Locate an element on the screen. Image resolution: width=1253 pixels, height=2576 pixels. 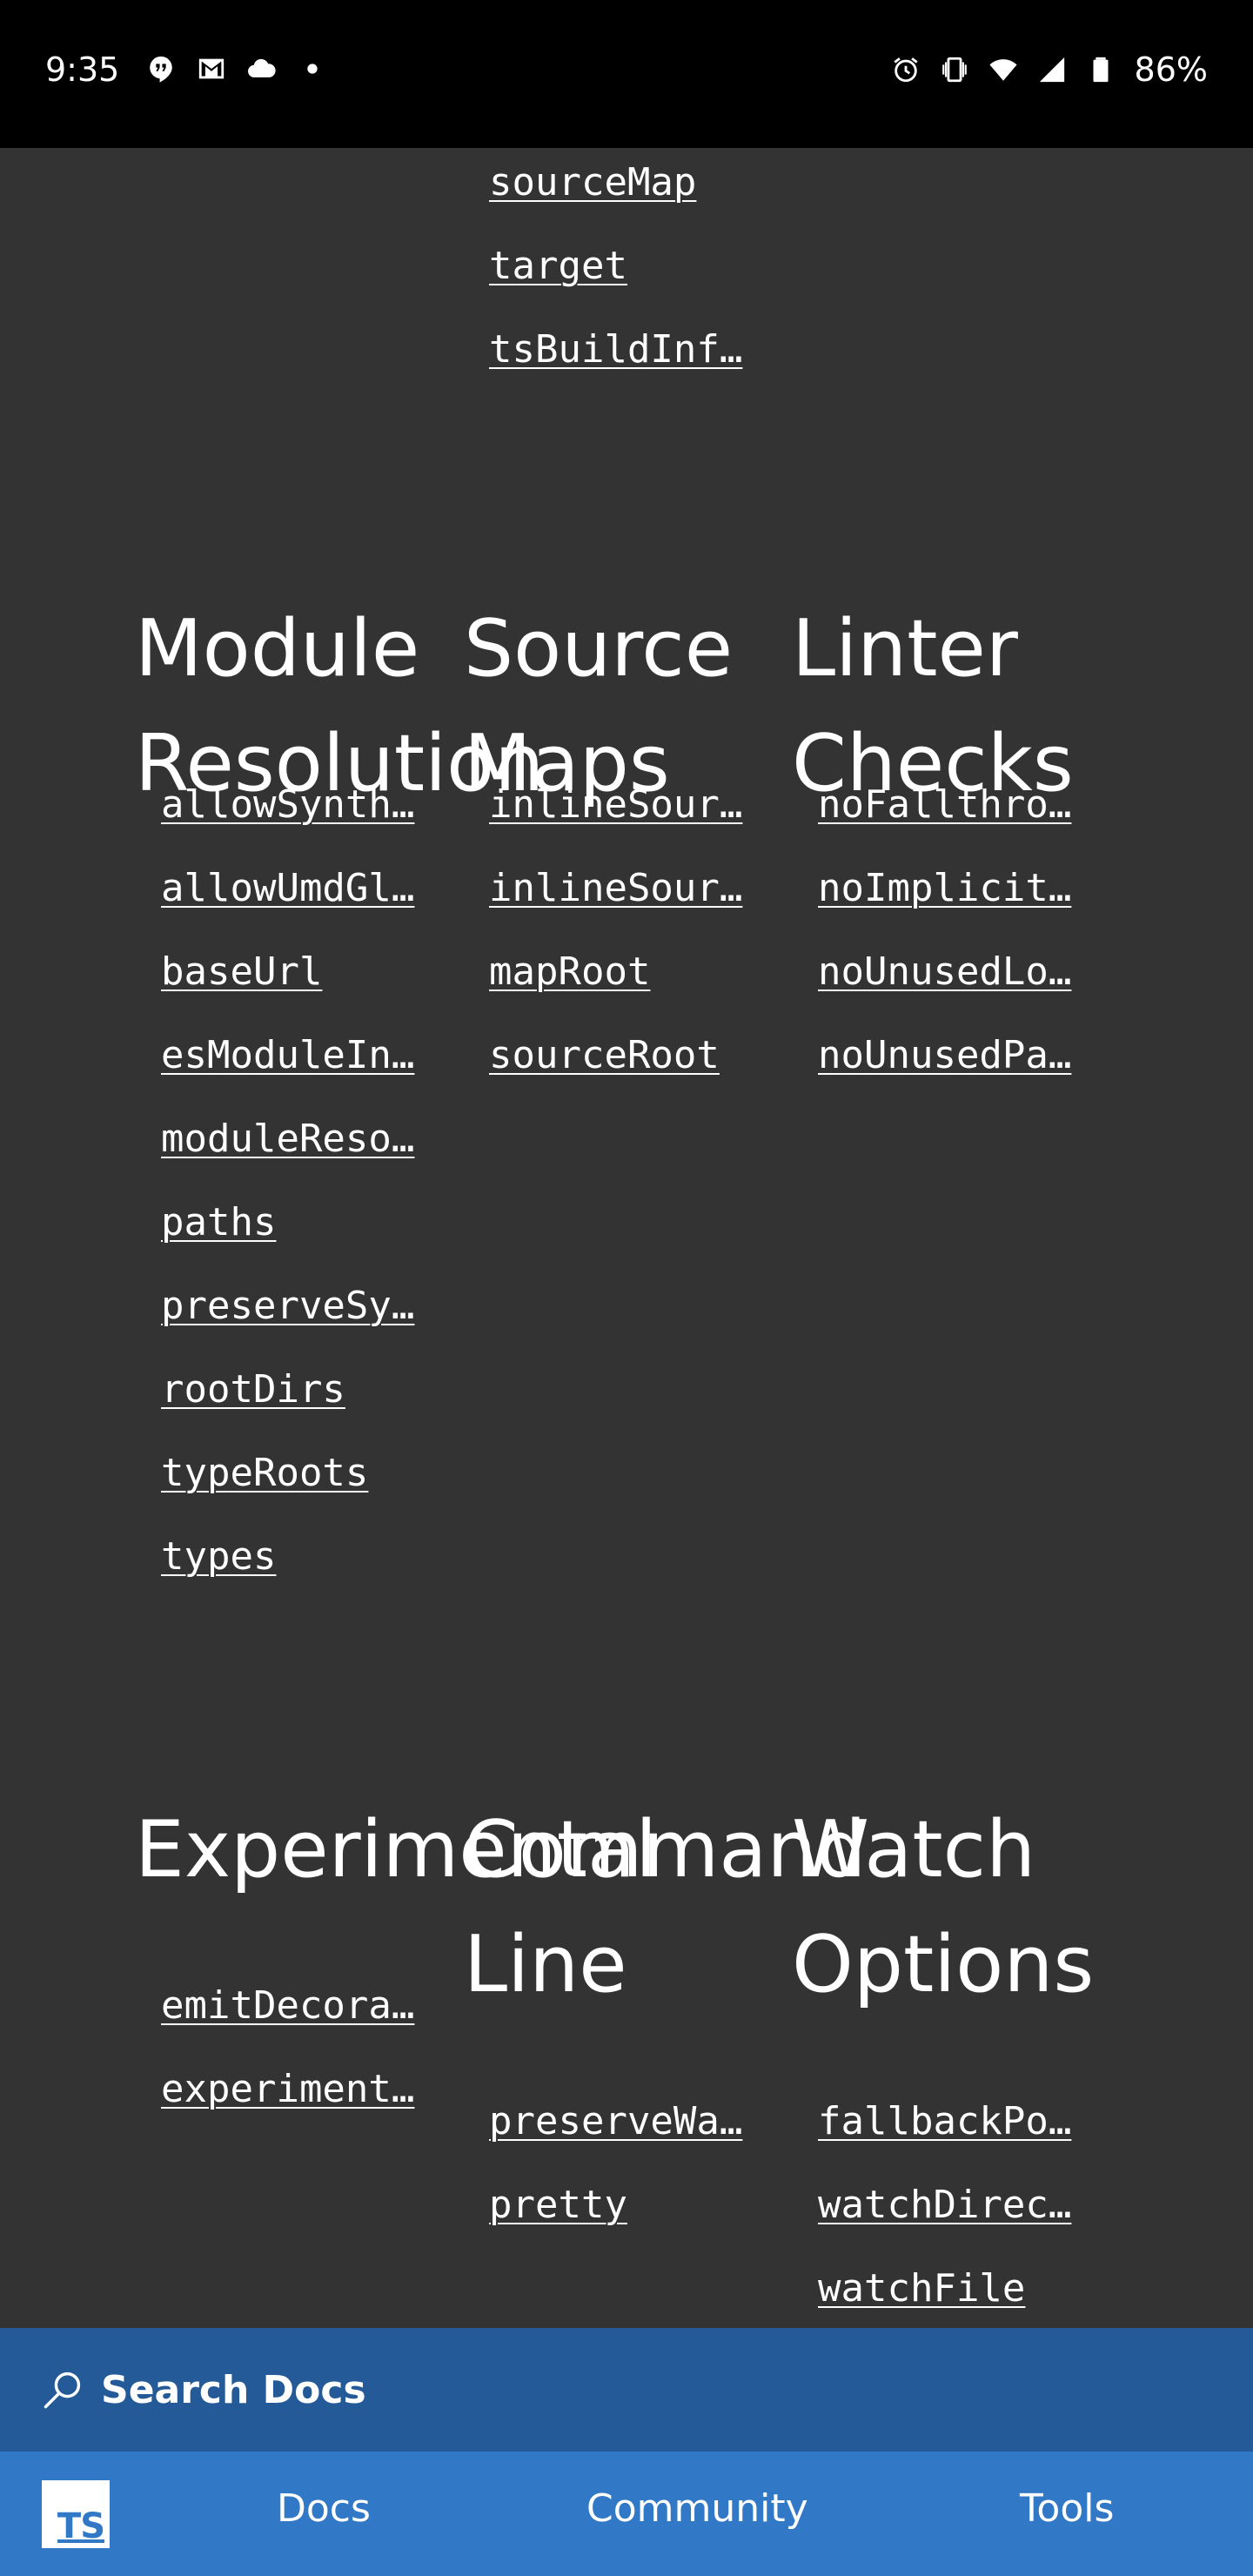
signal-icon is located at coordinates (1052, 69).